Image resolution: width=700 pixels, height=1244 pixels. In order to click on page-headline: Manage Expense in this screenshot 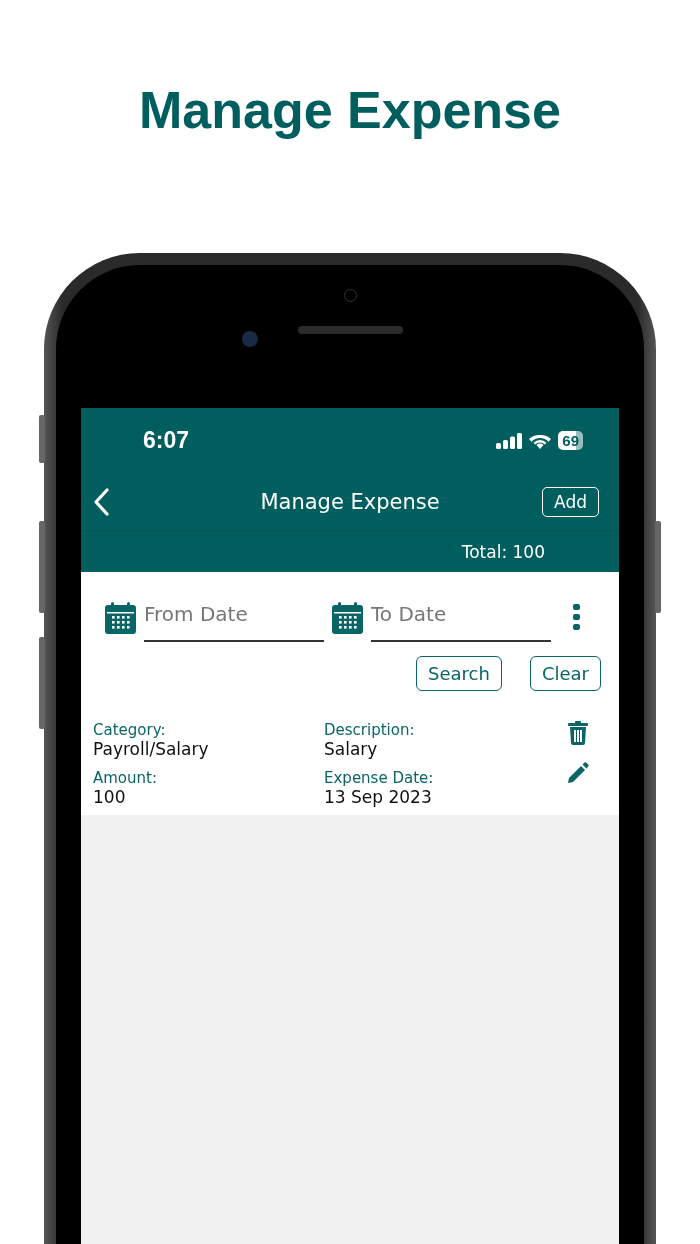, I will do `click(350, 110)`.